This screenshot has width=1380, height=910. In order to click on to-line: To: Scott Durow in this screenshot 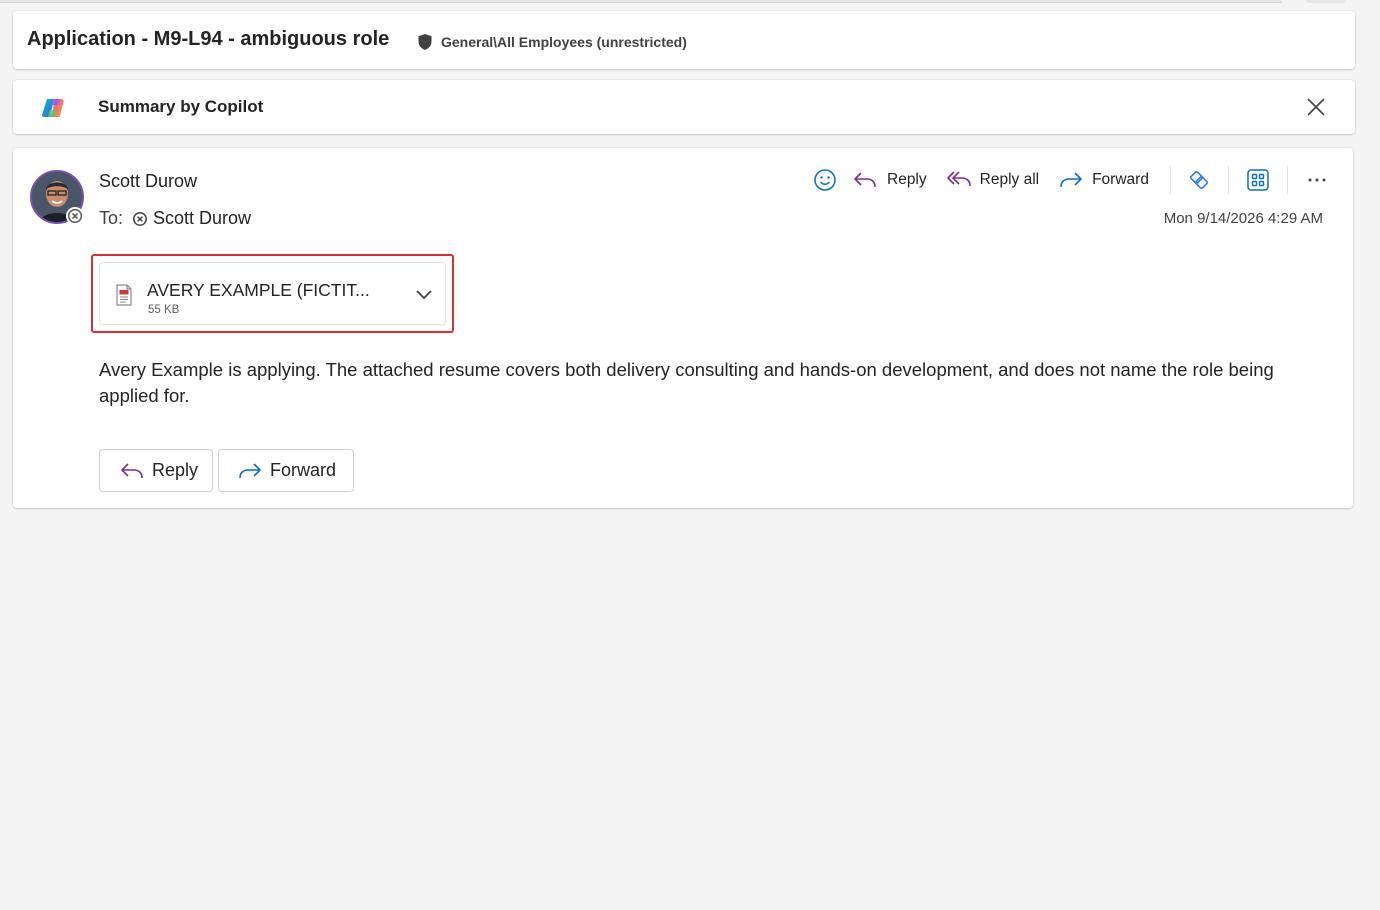, I will do `click(175, 218)`.